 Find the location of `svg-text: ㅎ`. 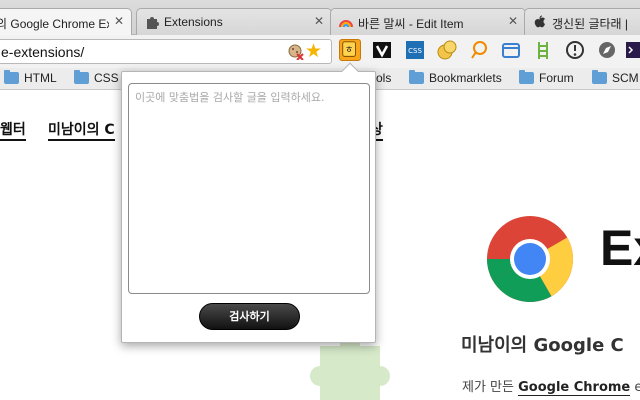

svg-text: ㅎ is located at coordinates (349, 51).